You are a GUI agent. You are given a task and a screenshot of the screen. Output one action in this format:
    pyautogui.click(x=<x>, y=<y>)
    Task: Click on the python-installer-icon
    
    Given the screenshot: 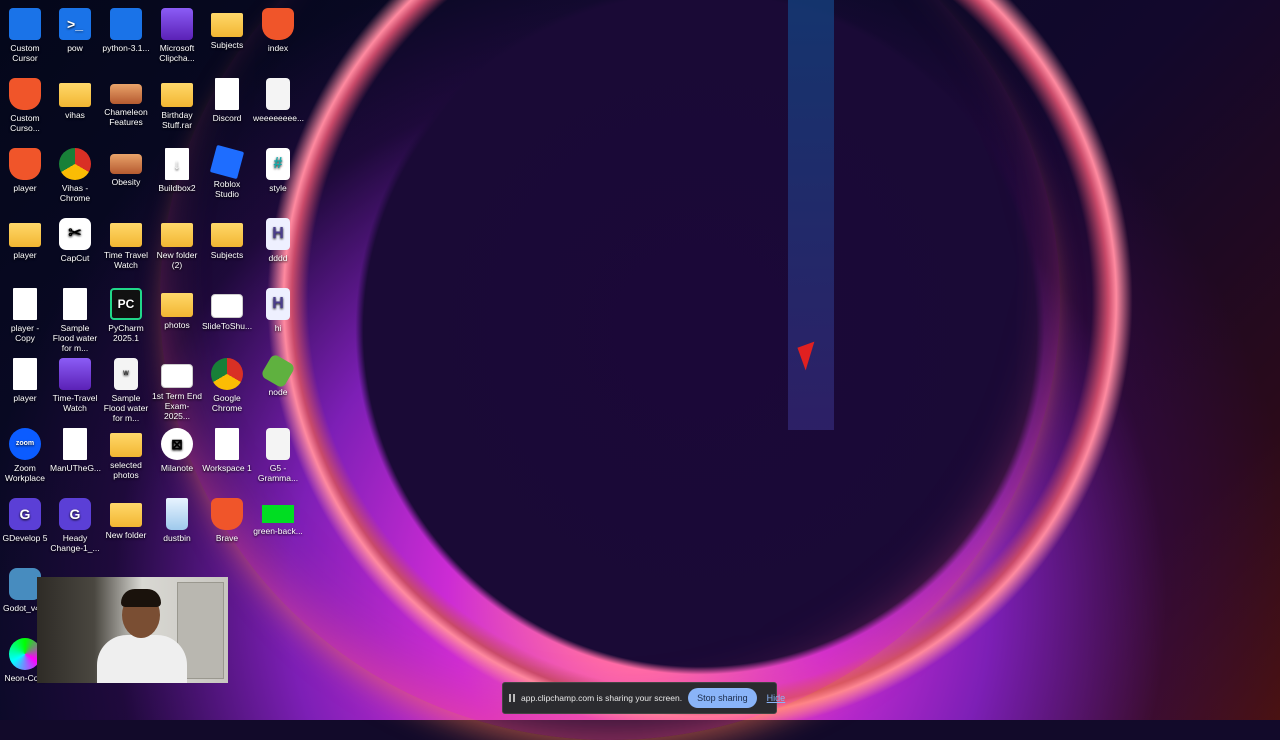 What is the action you would take?
    pyautogui.click(x=126, y=24)
    